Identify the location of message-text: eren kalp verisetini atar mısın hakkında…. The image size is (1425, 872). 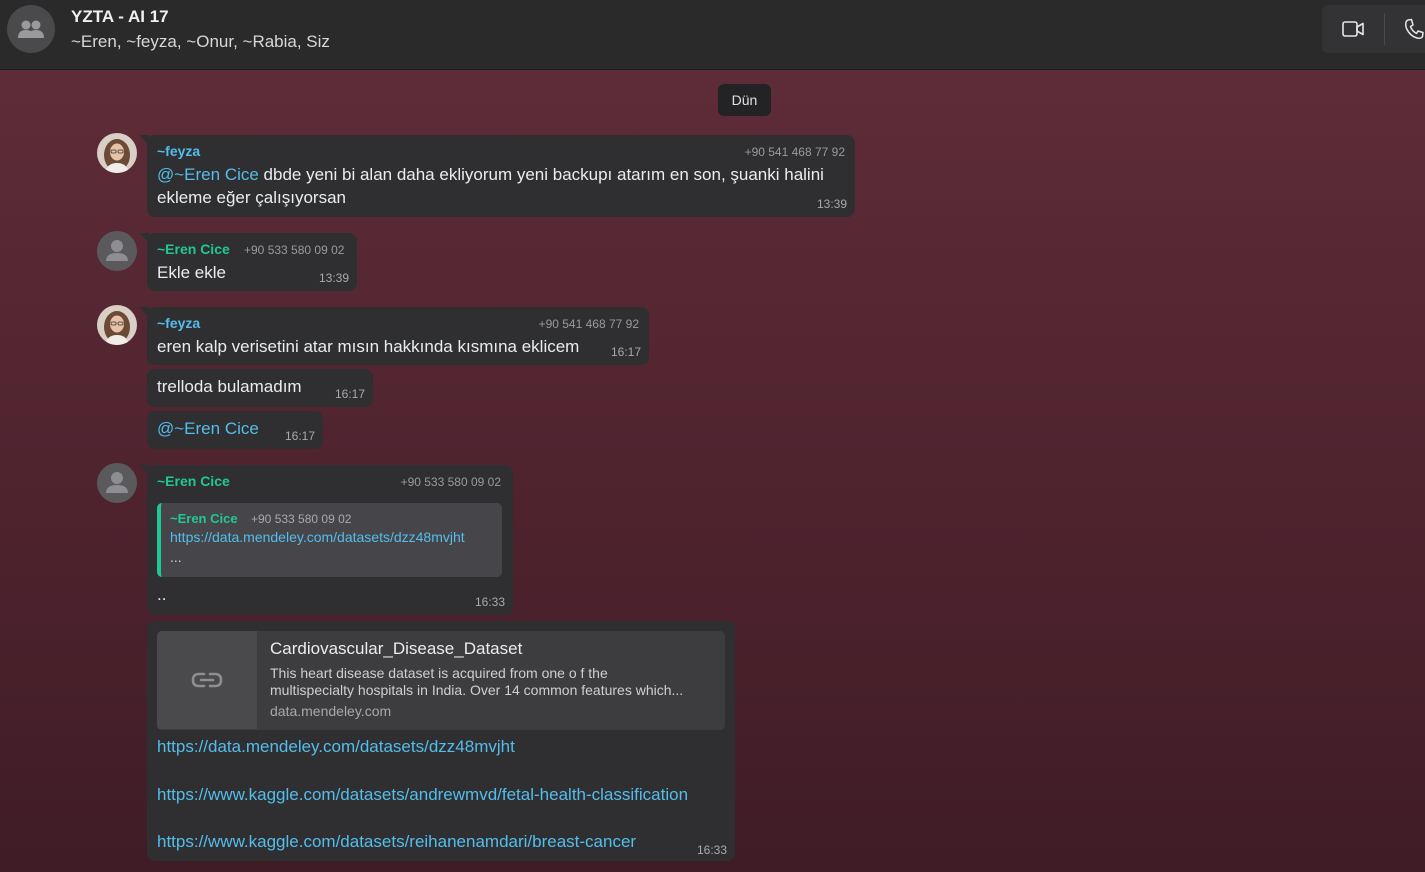
(368, 346).